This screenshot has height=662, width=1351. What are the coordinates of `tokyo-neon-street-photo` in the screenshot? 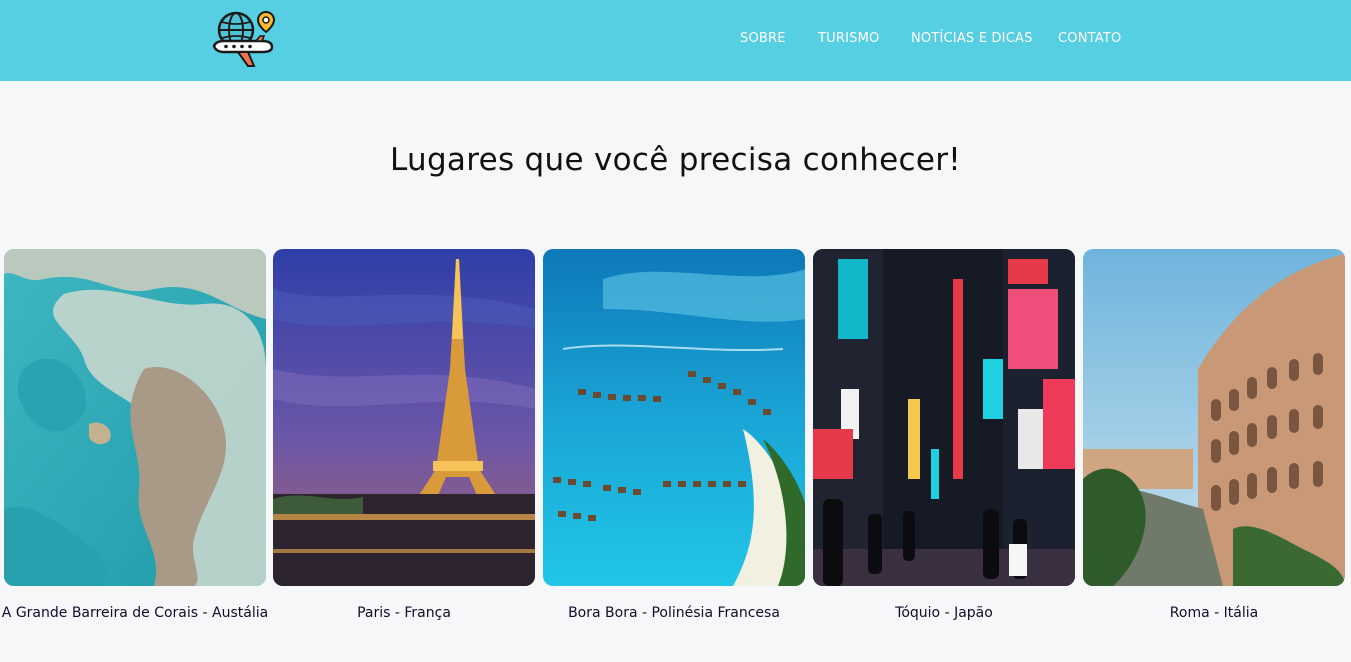 It's located at (944, 417).